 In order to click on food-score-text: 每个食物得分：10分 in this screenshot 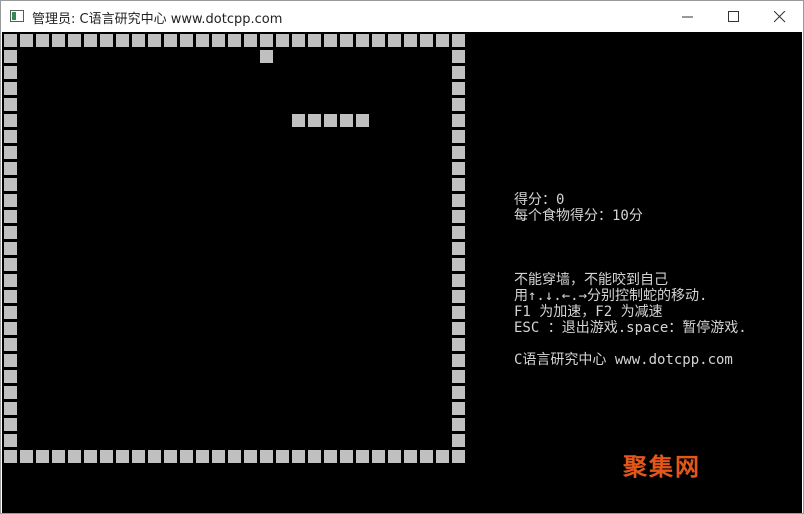, I will do `click(578, 216)`.